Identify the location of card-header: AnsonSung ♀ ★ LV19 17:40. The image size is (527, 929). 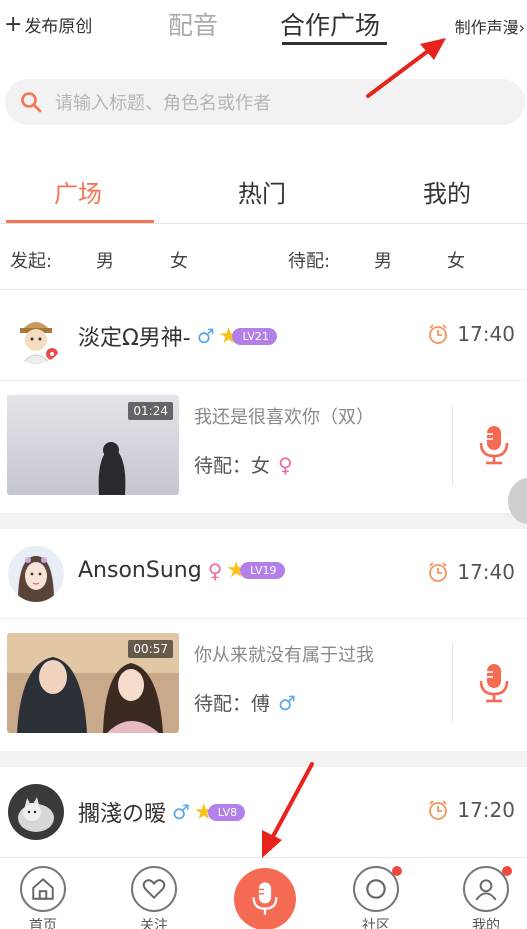
(263, 574).